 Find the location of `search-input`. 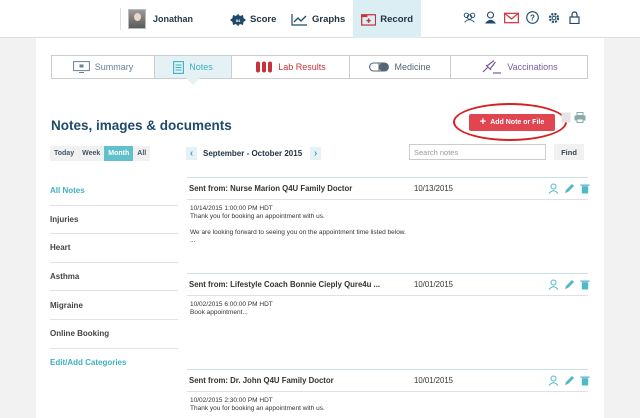

search-input is located at coordinates (477, 152).